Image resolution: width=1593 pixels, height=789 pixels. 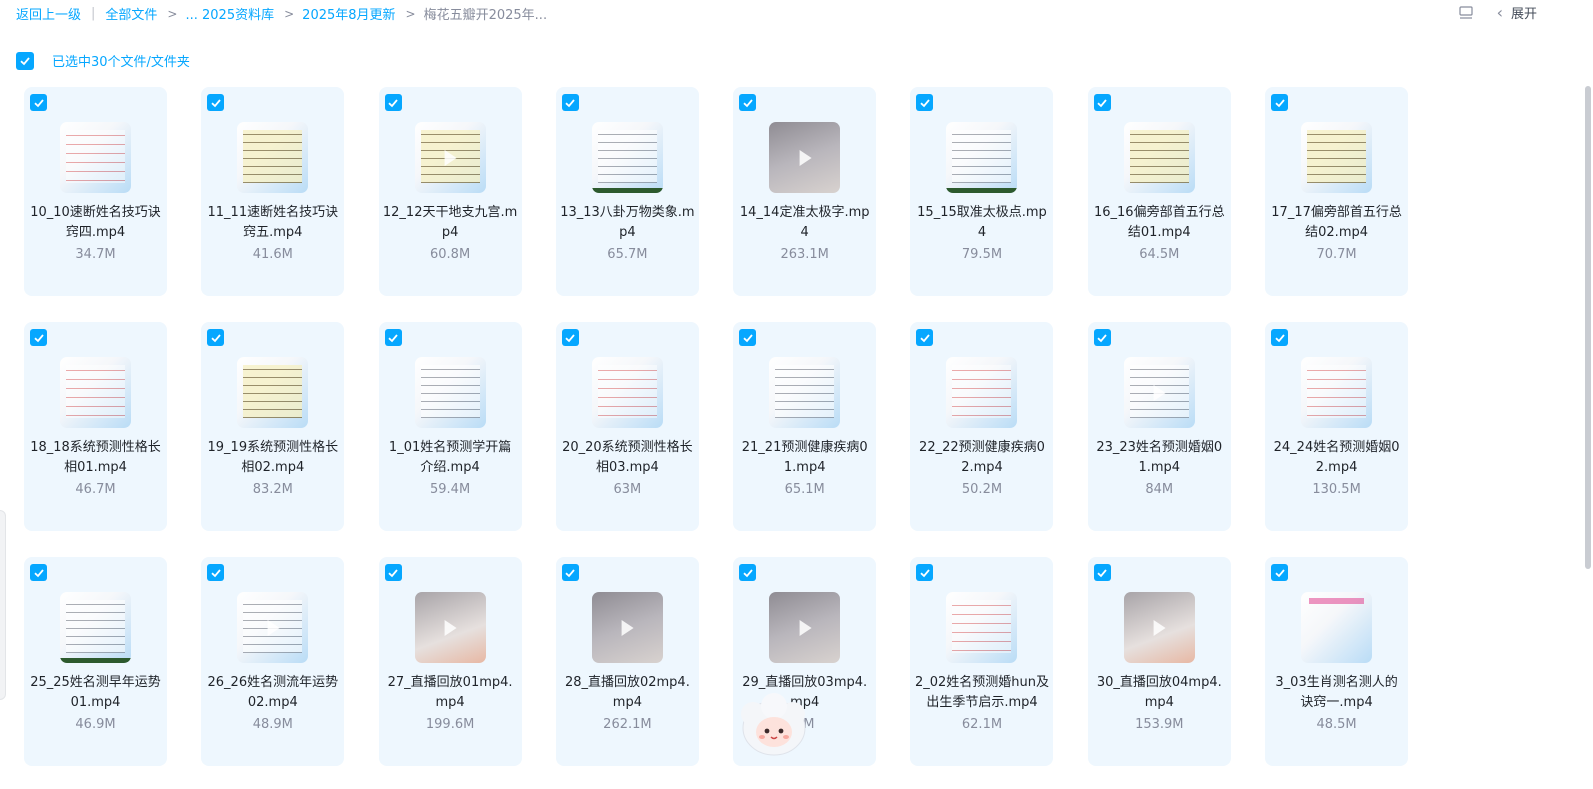 What do you see at coordinates (1465, 12) in the screenshot?
I see `list-view-icon` at bounding box center [1465, 12].